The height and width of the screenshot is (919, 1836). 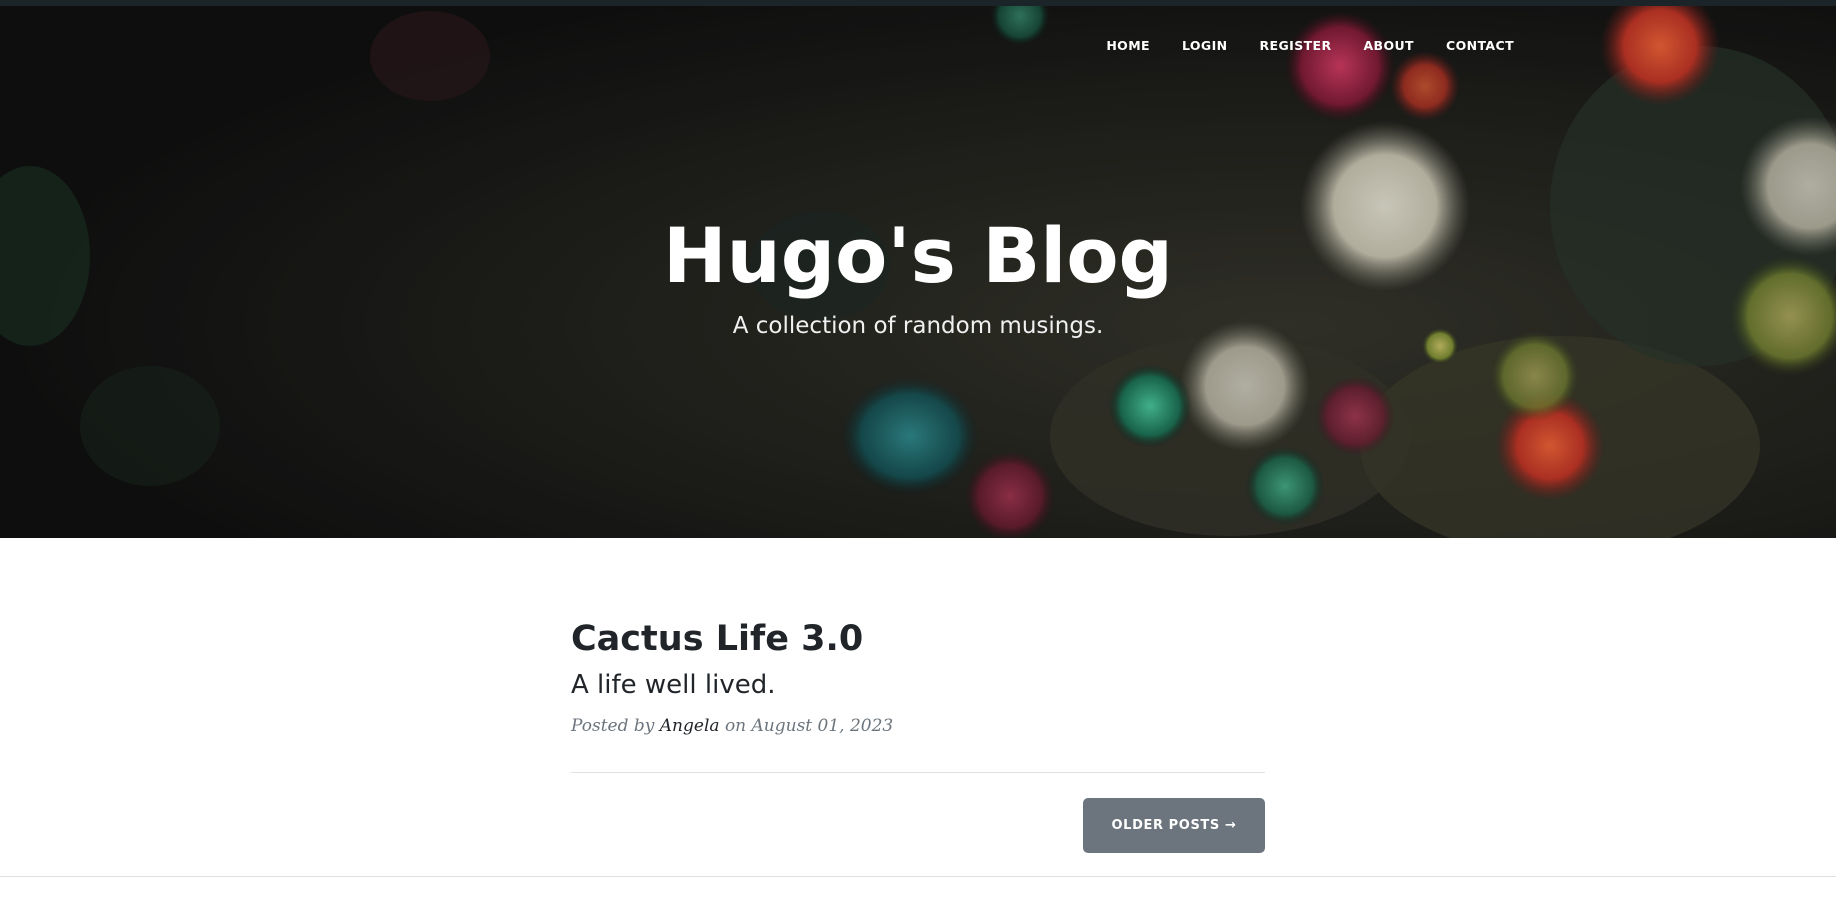 I want to click on nav-item-contact: CONTACT, so click(x=1480, y=46).